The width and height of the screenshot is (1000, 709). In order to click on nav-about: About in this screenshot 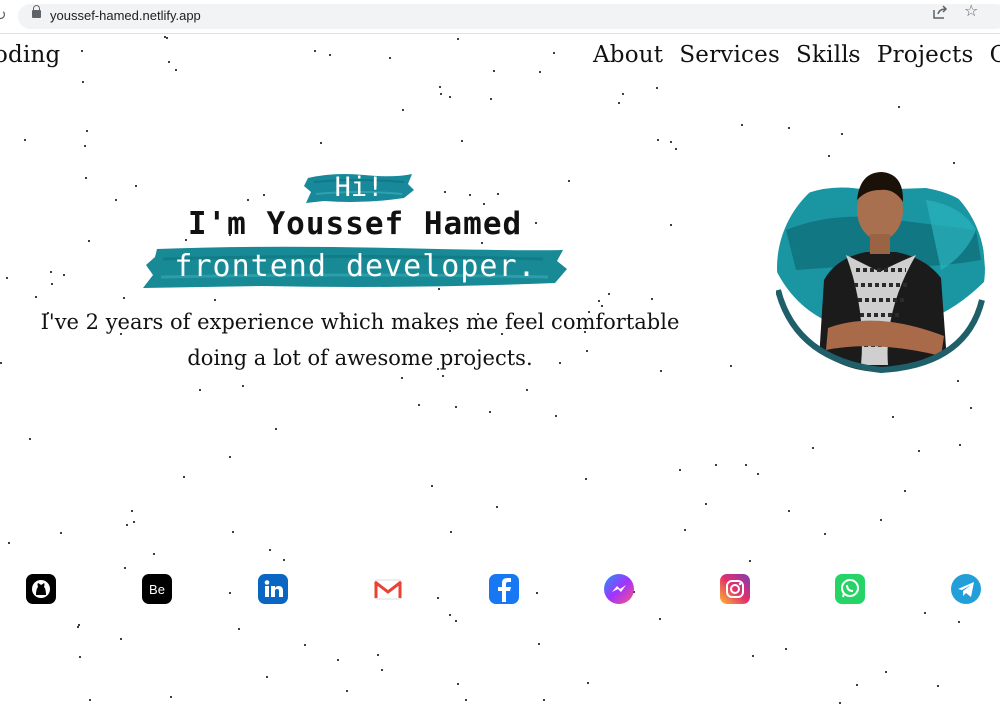, I will do `click(628, 55)`.